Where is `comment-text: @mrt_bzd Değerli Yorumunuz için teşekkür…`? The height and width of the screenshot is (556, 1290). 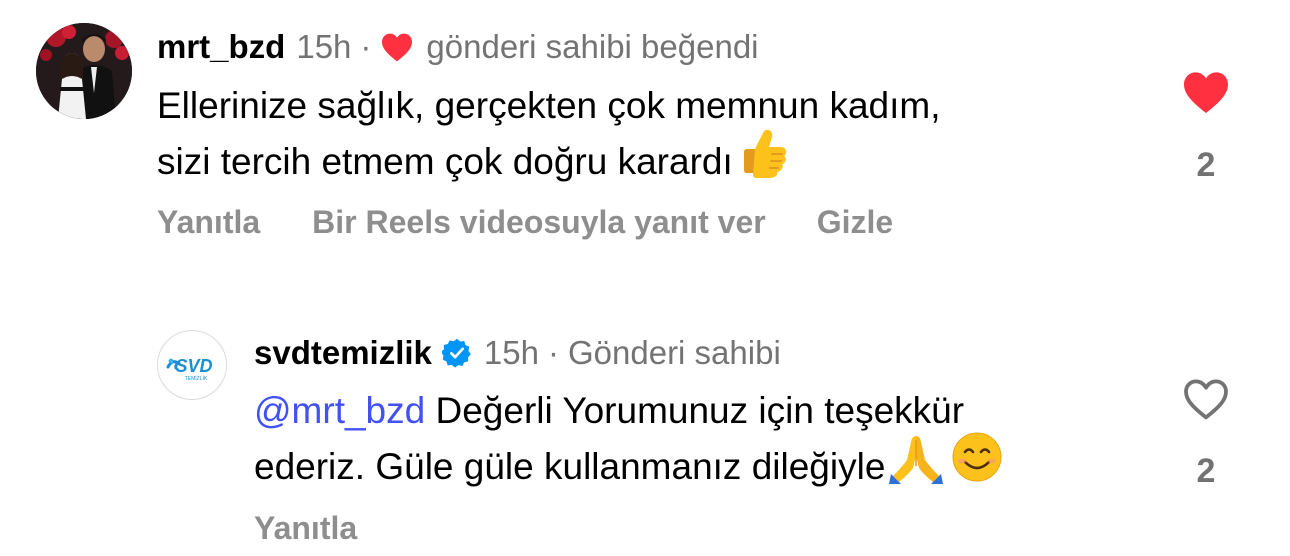
comment-text: @mrt_bzd Değerli Yorumunuz için teşekkür… is located at coordinates (628, 441).